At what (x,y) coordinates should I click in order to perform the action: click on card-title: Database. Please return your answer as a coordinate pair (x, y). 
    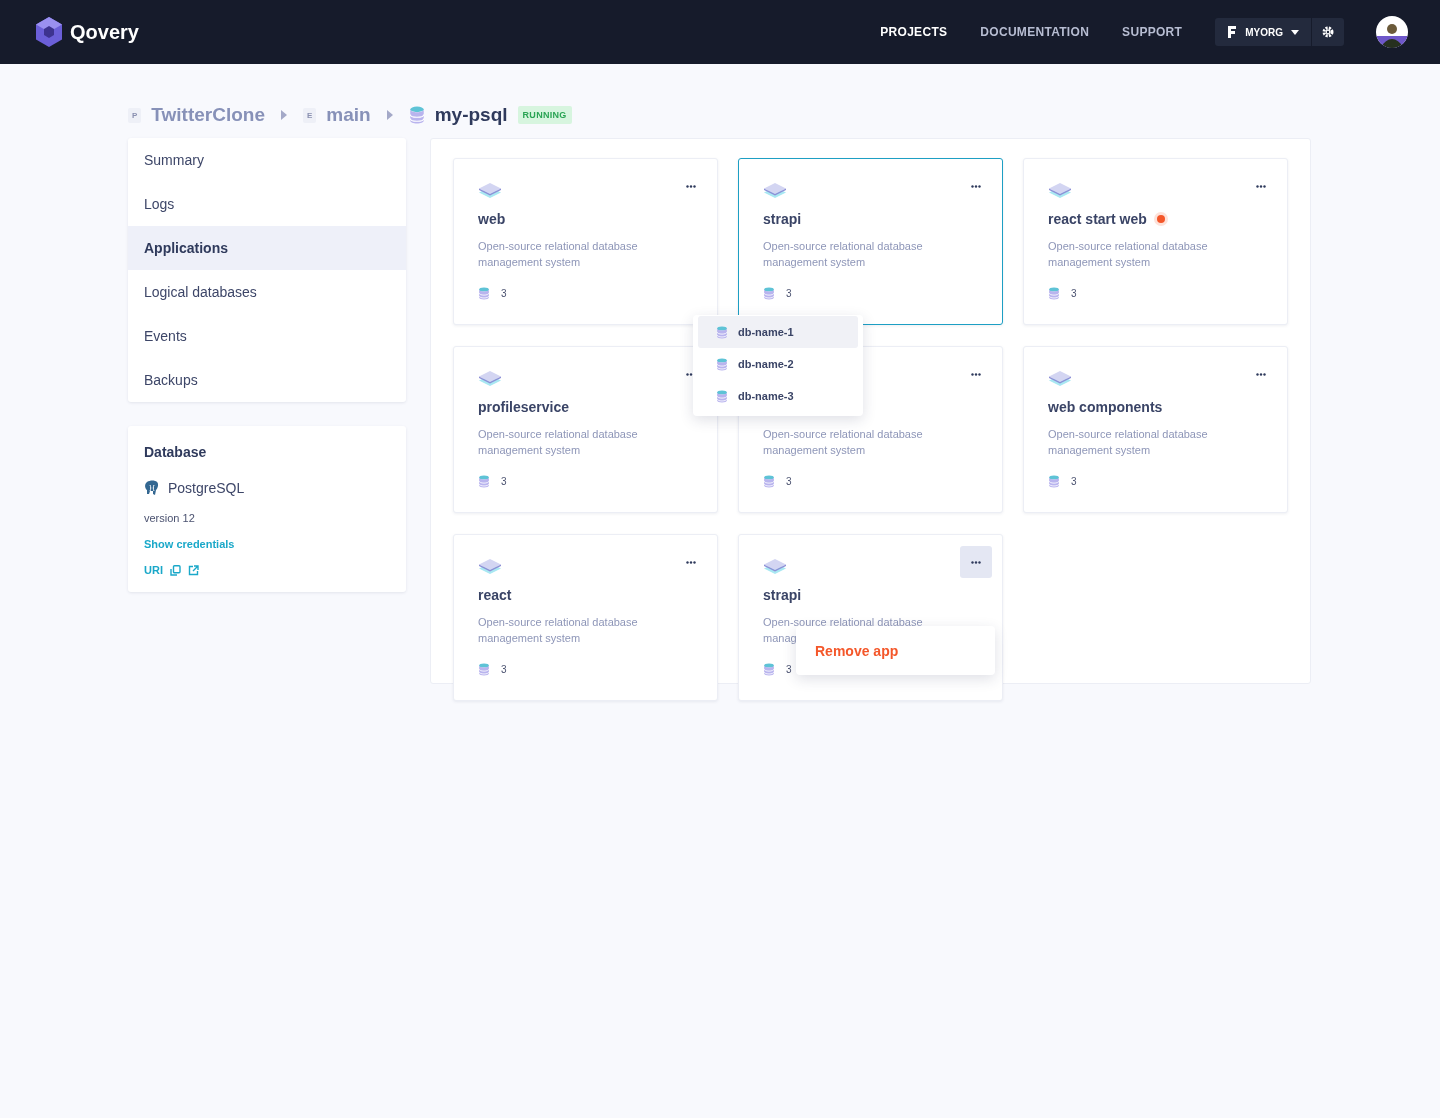
    Looking at the image, I should click on (176, 452).